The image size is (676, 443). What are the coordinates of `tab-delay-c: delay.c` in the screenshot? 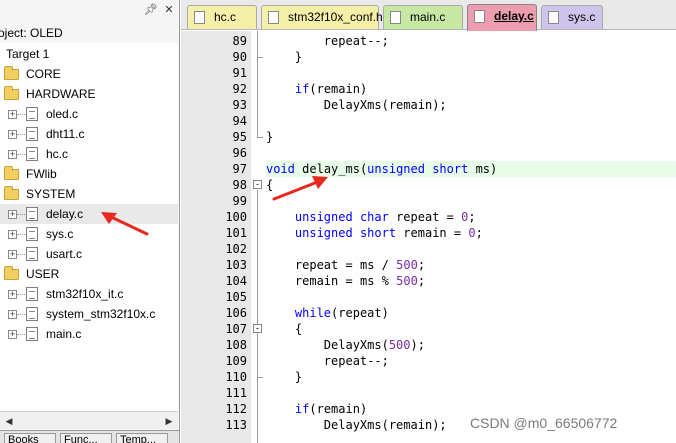 It's located at (502, 17).